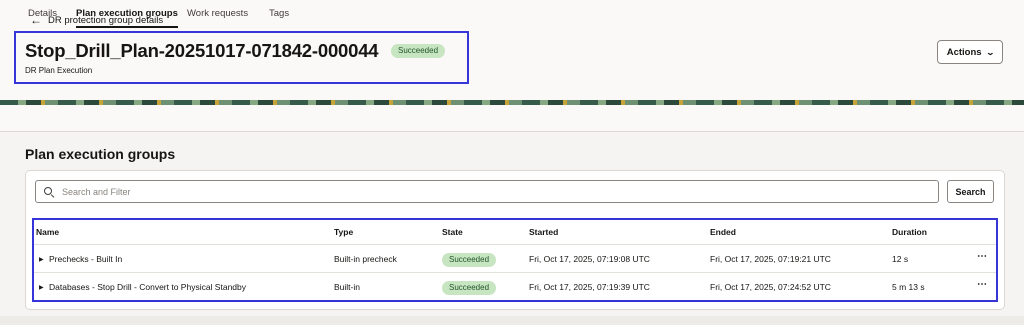 The width and height of the screenshot is (1024, 325). Describe the element at coordinates (909, 232) in the screenshot. I see `column-header-duration: Duration` at that location.